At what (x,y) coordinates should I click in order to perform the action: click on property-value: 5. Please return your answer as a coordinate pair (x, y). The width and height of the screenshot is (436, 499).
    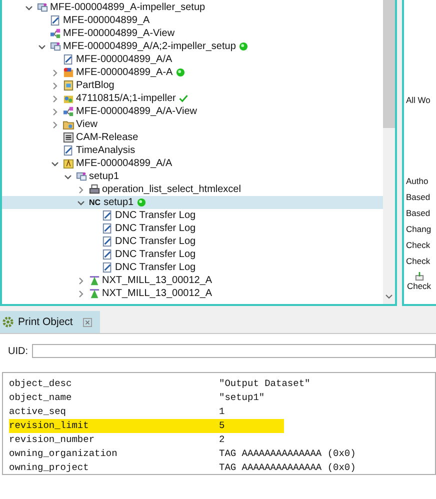
    Looking at the image, I should click on (251, 426).